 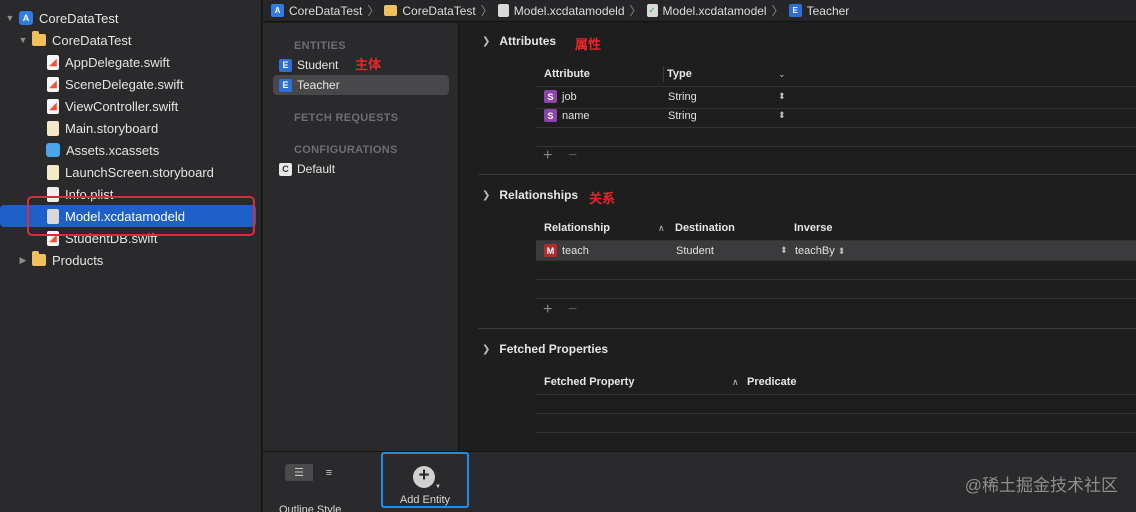 What do you see at coordinates (361, 169) in the screenshot?
I see `configuration-item-default: C Default` at bounding box center [361, 169].